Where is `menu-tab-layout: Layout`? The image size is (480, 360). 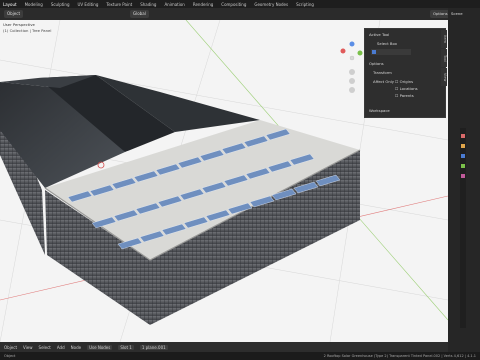
menu-tab-layout: Layout is located at coordinates (10, 4).